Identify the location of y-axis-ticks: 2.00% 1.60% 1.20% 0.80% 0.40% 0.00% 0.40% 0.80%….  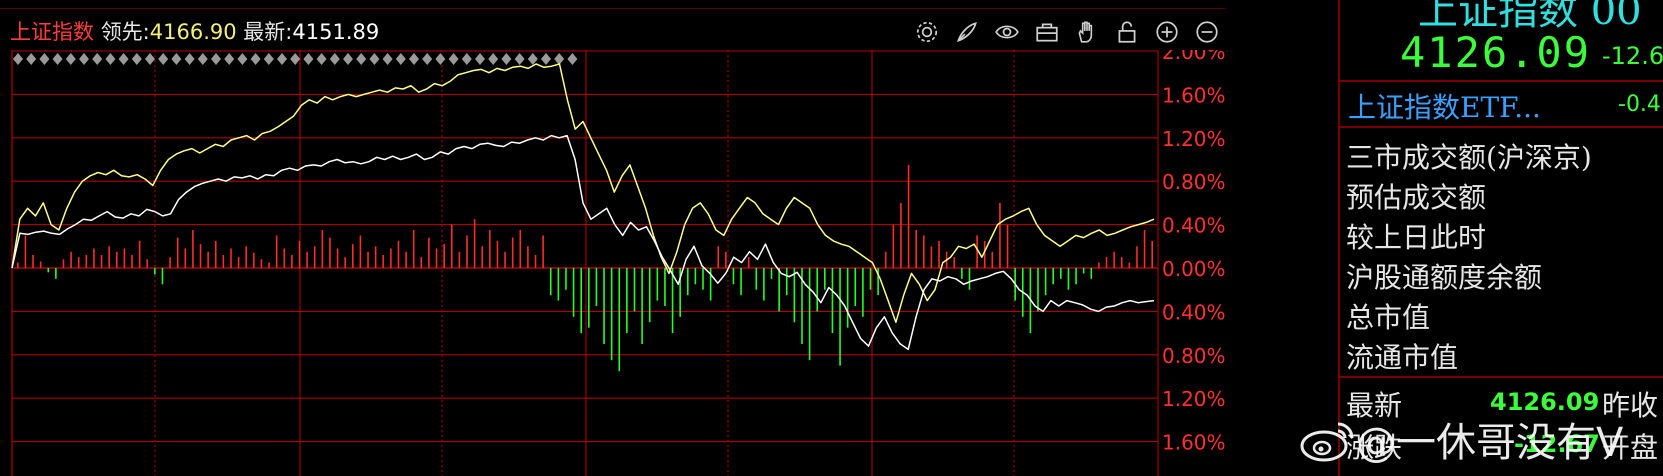
(1194, 252).